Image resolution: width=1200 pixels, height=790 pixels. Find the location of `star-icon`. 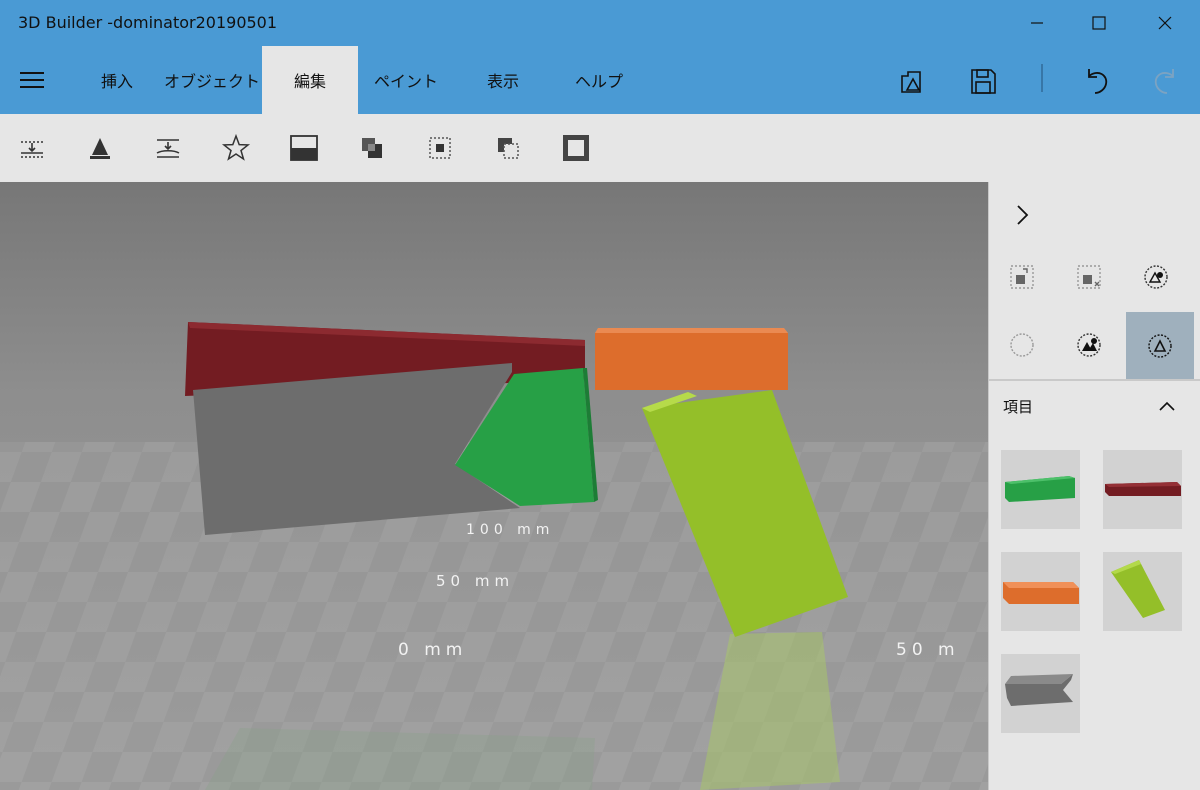

star-icon is located at coordinates (236, 147).